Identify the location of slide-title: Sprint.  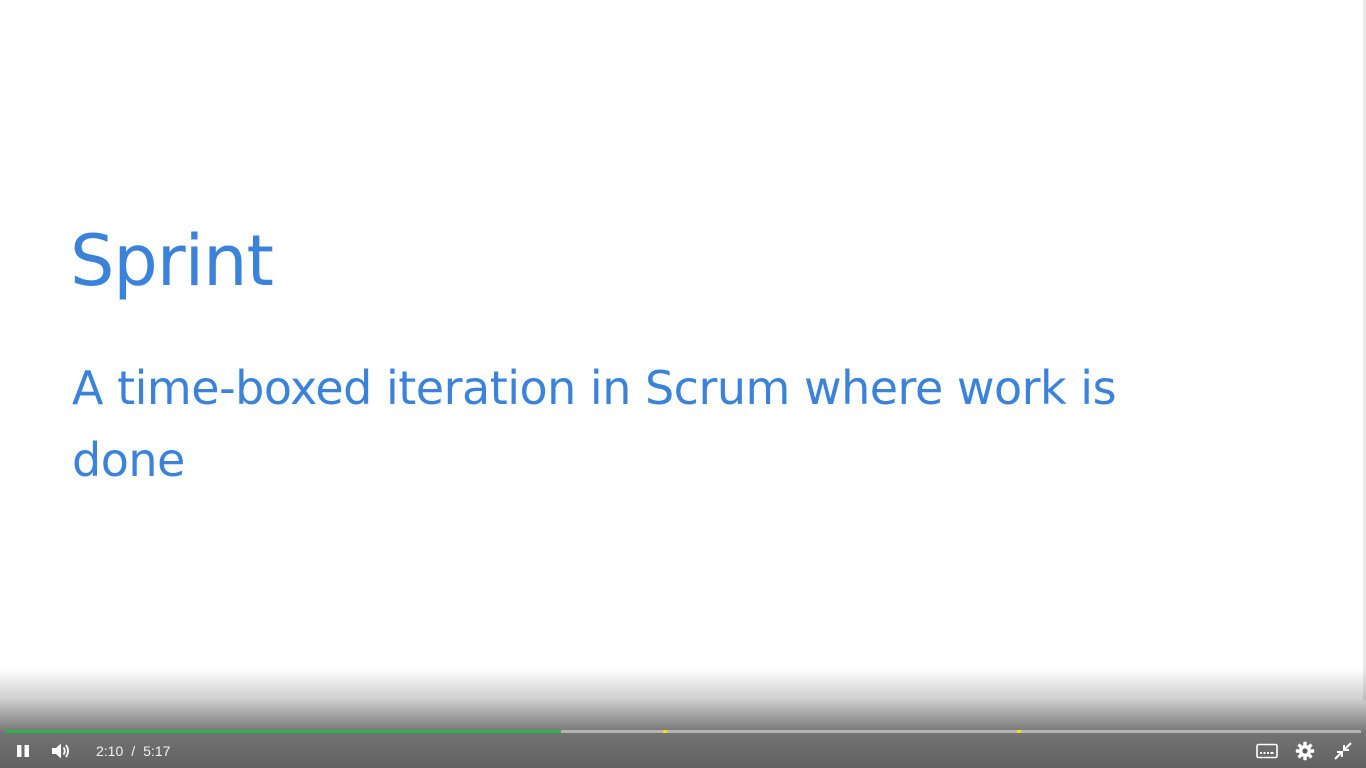
(172, 261).